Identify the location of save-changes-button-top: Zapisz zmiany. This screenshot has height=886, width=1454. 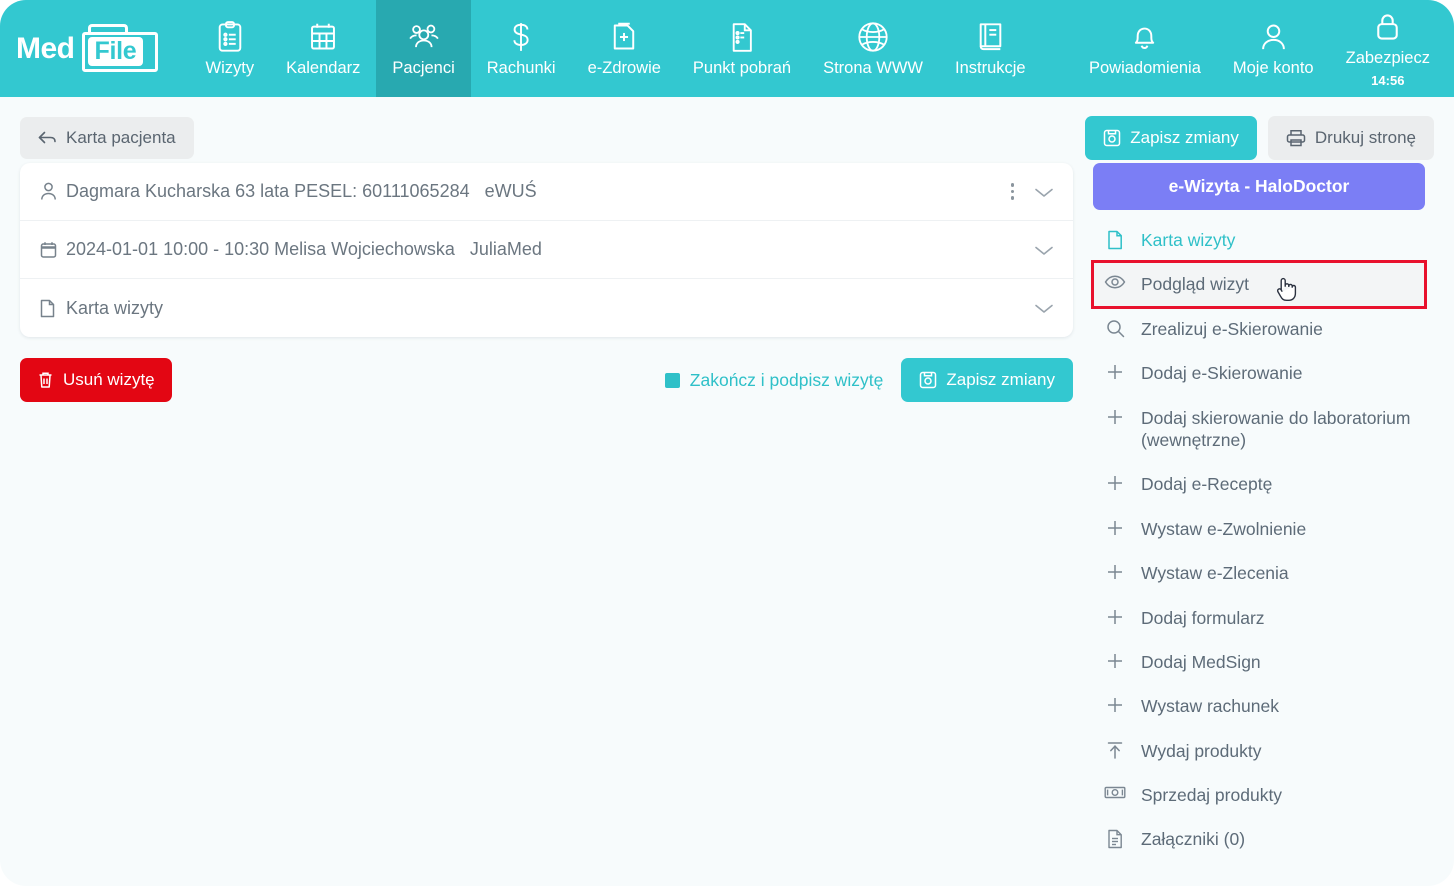
(1171, 138).